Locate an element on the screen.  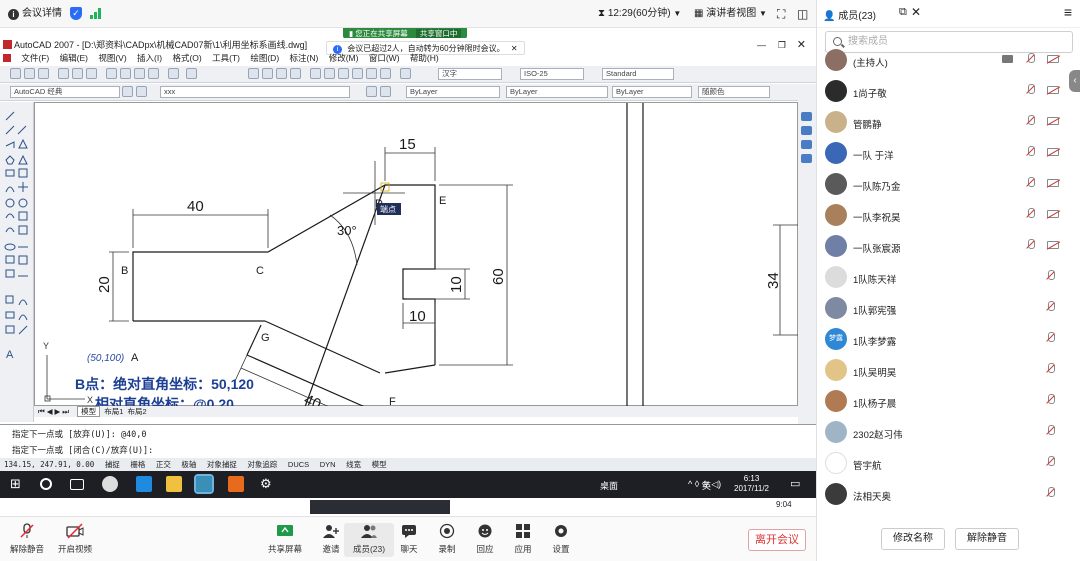
desktop-label: 桌面 is located at coordinates (609, 485).